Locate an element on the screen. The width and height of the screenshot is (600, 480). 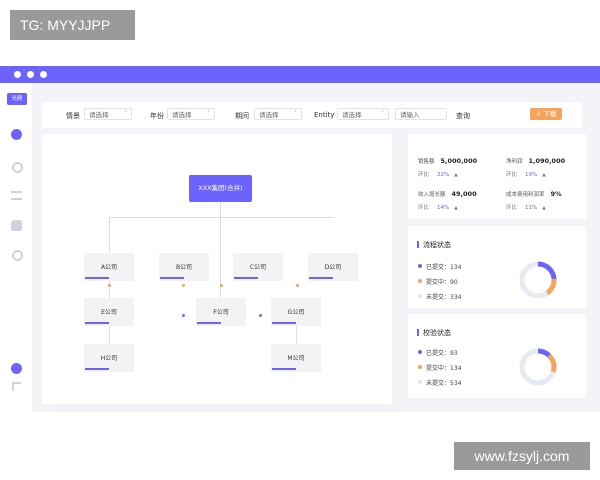
check-status-card: 校验状态 已提交：93 提交中：134 未提交：534 is located at coordinates (497, 356).